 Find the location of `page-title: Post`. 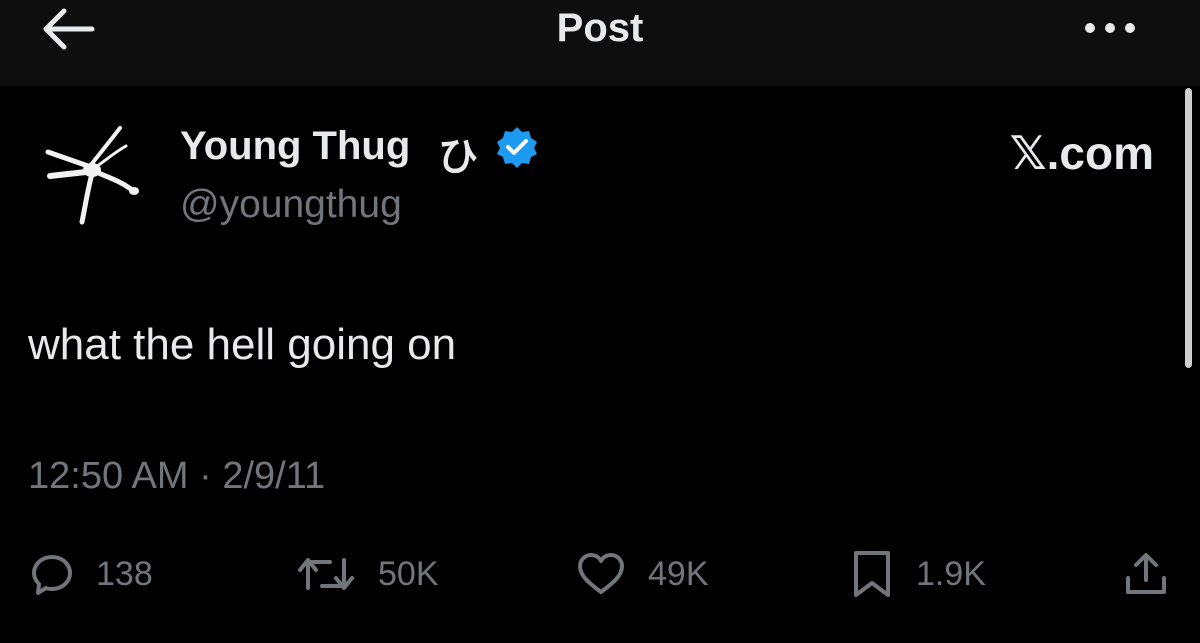

page-title: Post is located at coordinates (600, 28).